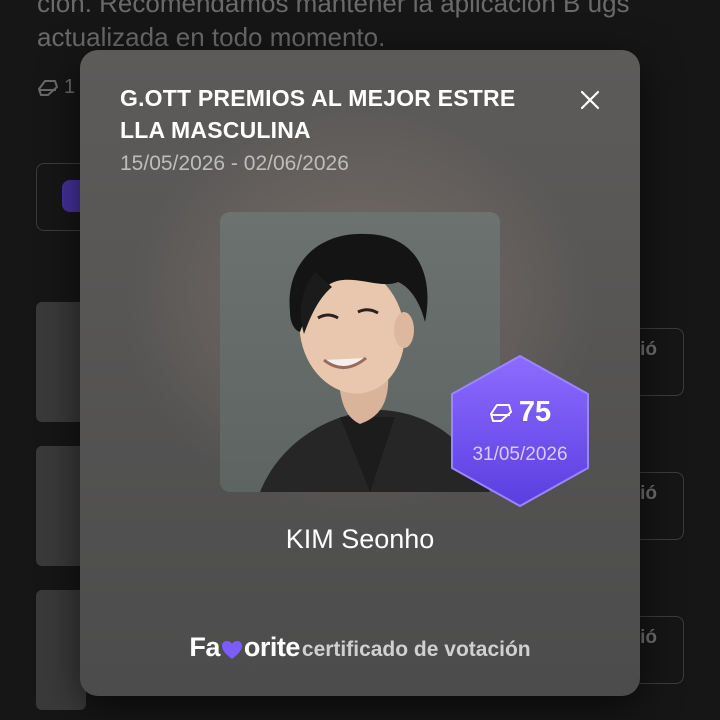  I want to click on badge-vote-count: 75, so click(520, 412).